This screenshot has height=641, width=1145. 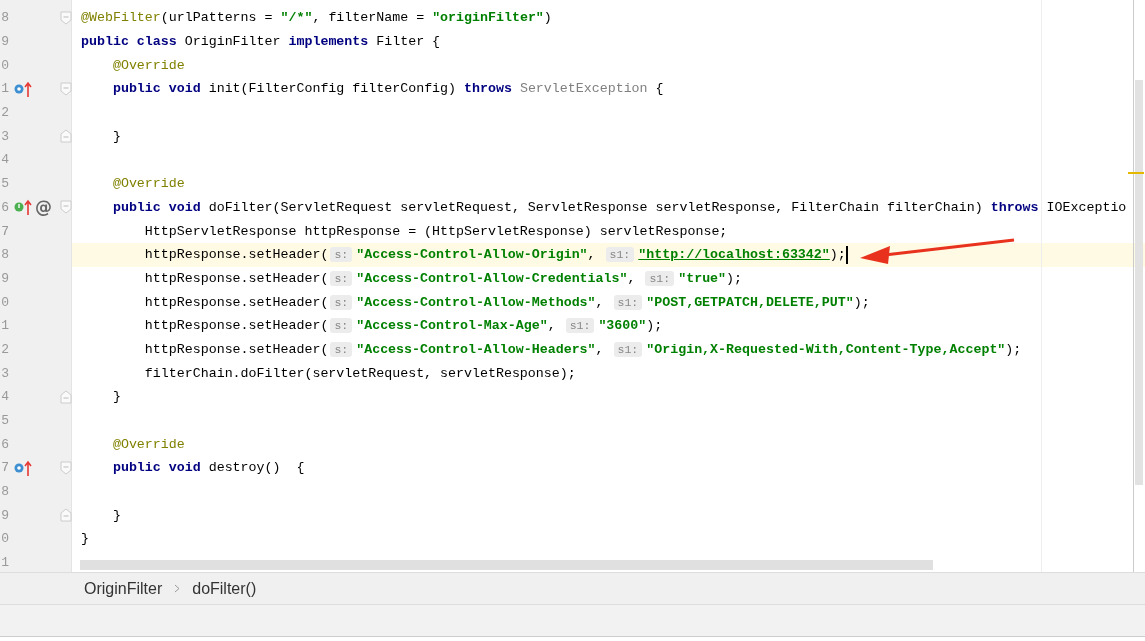 I want to click on keyword: implements, so click(x=328, y=42).